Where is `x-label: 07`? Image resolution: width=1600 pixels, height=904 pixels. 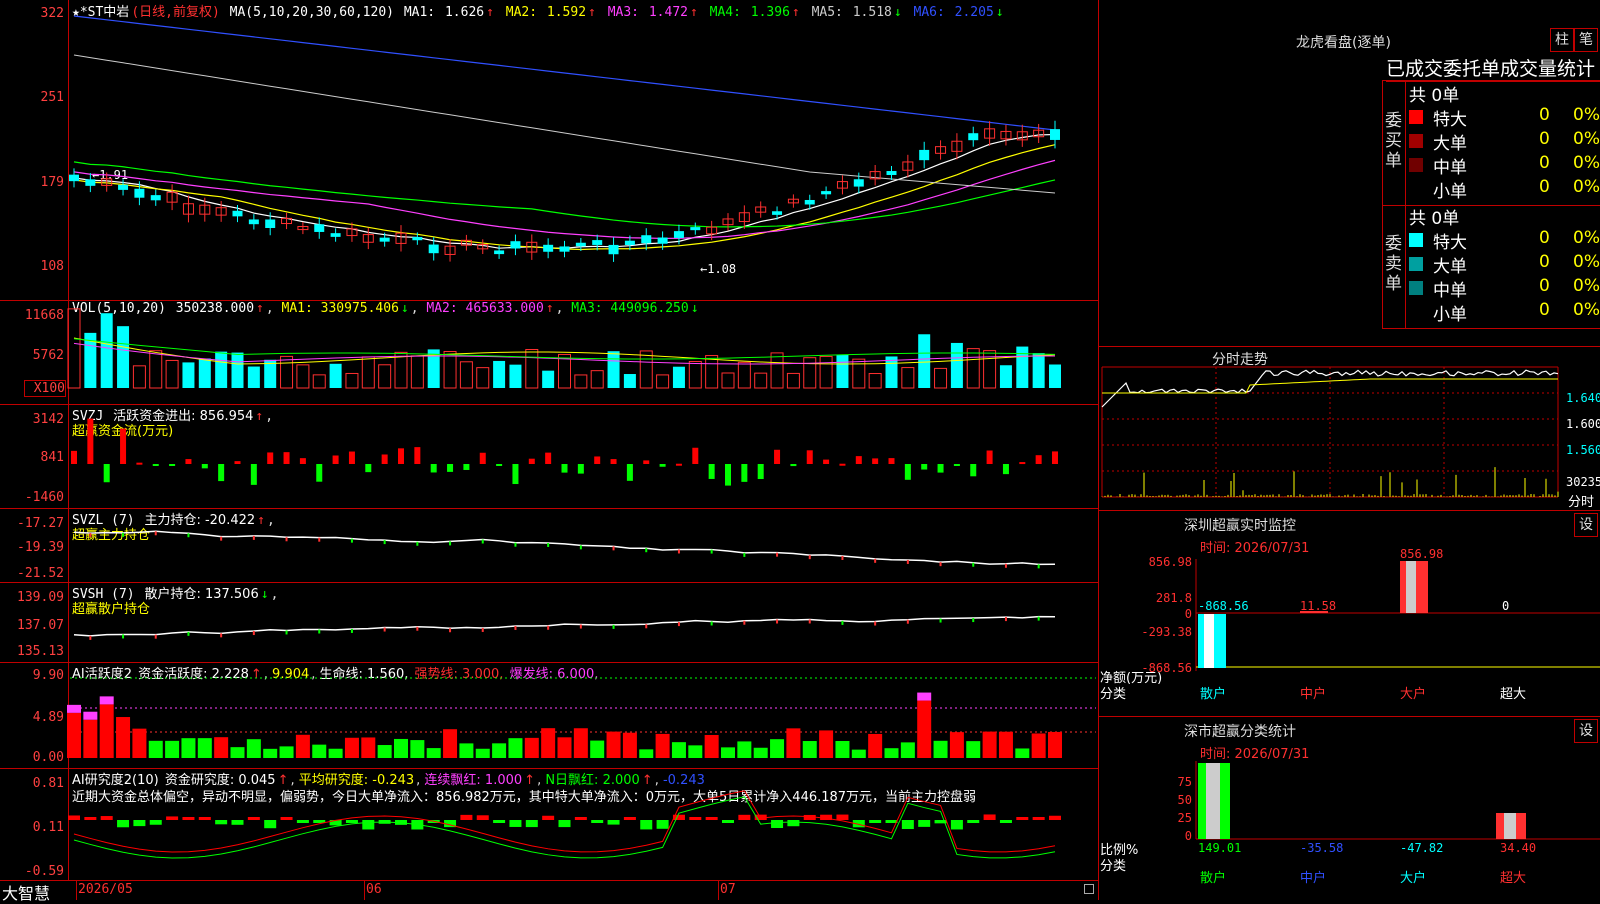
x-label: 07 is located at coordinates (728, 889).